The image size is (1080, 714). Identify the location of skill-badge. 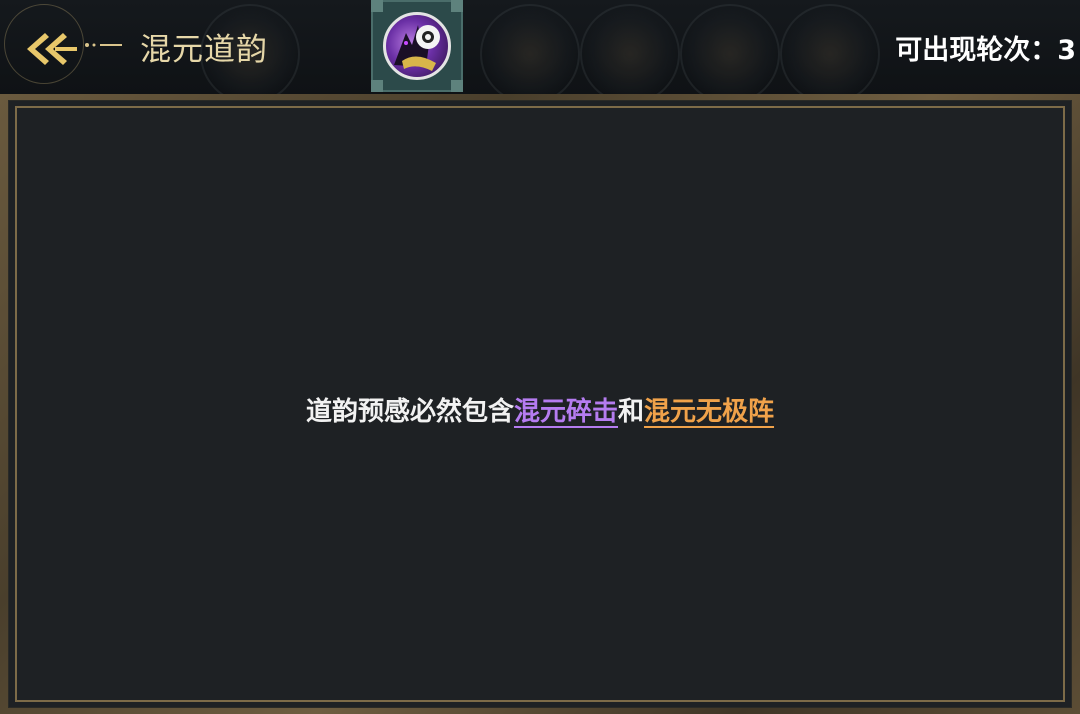
(417, 46).